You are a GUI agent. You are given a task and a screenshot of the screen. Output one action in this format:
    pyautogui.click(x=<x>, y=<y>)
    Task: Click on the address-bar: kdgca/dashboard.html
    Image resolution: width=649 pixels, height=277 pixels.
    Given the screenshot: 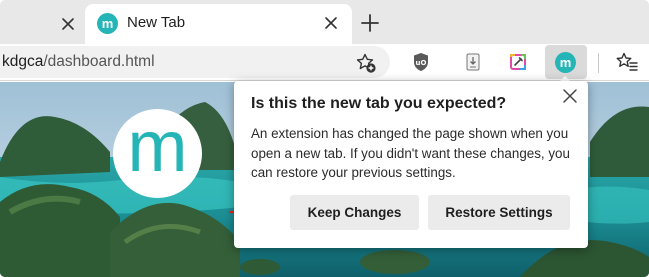 What is the action you would take?
    pyautogui.click(x=195, y=62)
    